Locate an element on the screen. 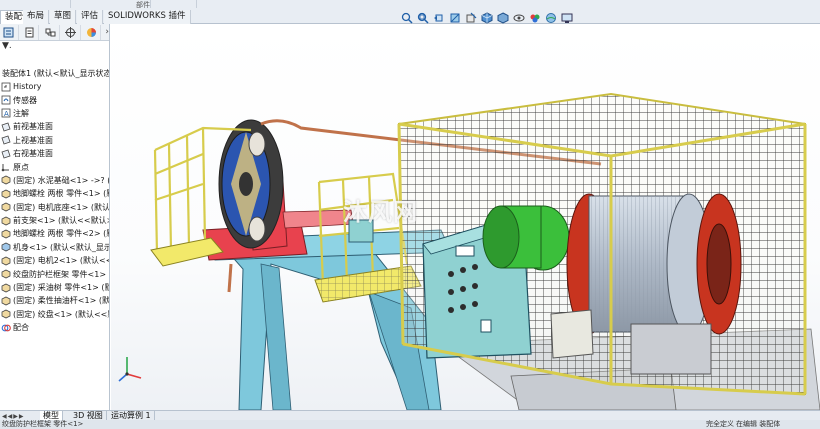 The image size is (820, 429). tree-item-label: 地脚螺栓 两根 零件<2> (默 is located at coordinates (61, 234).